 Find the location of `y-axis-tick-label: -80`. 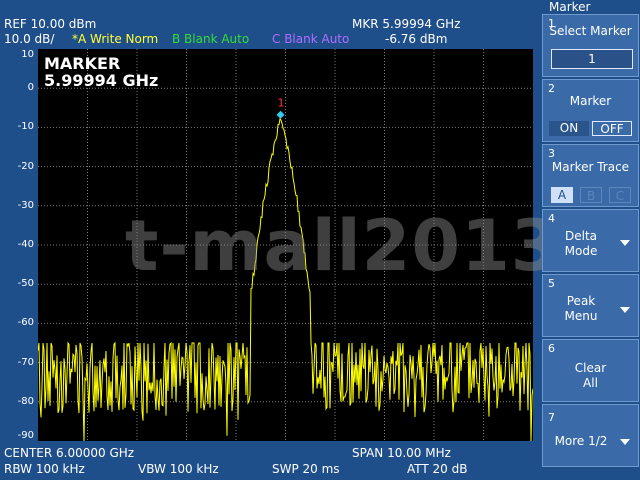

y-axis-tick-label: -80 is located at coordinates (25, 401).